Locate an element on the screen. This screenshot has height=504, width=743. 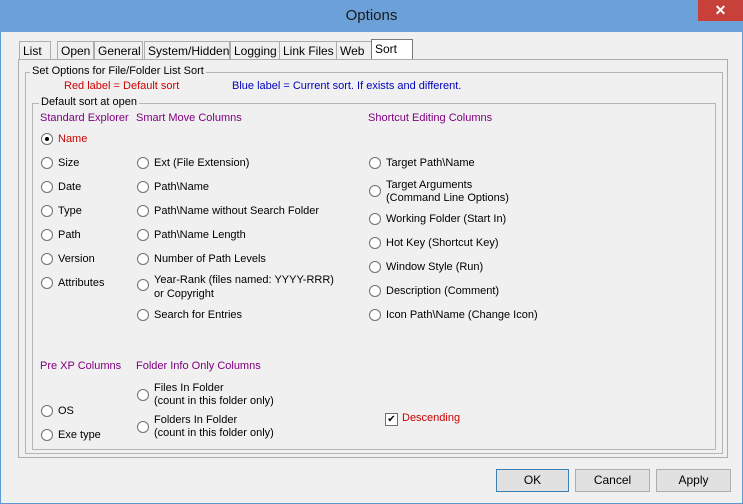
radio-folders-in-folder-label-2: (count in this folder only) is located at coordinates (214, 433).